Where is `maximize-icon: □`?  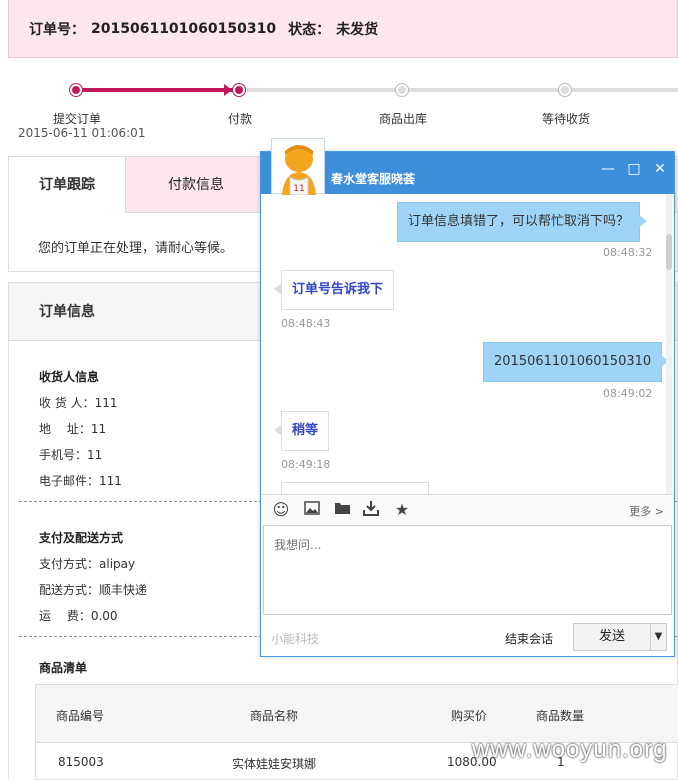 maximize-icon: □ is located at coordinates (634, 169).